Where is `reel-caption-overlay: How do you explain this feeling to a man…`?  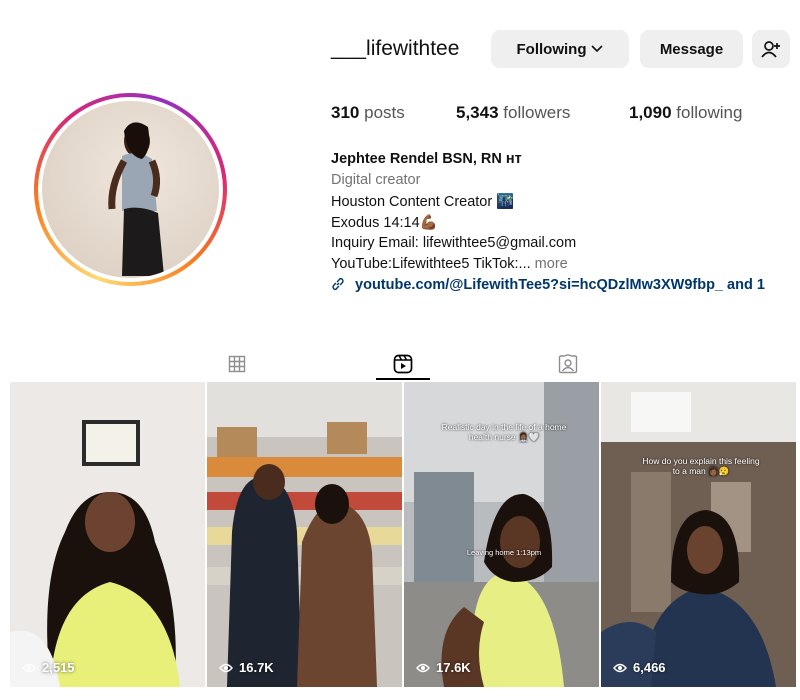
reel-caption-overlay: How do you explain this feeling to a man… is located at coordinates (701, 466).